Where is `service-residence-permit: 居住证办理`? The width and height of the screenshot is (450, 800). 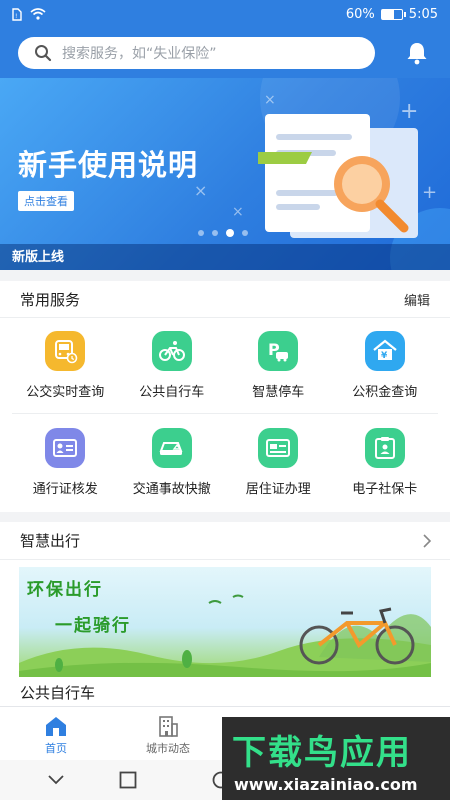
service-residence-permit: 居住证办理 is located at coordinates (278, 462).